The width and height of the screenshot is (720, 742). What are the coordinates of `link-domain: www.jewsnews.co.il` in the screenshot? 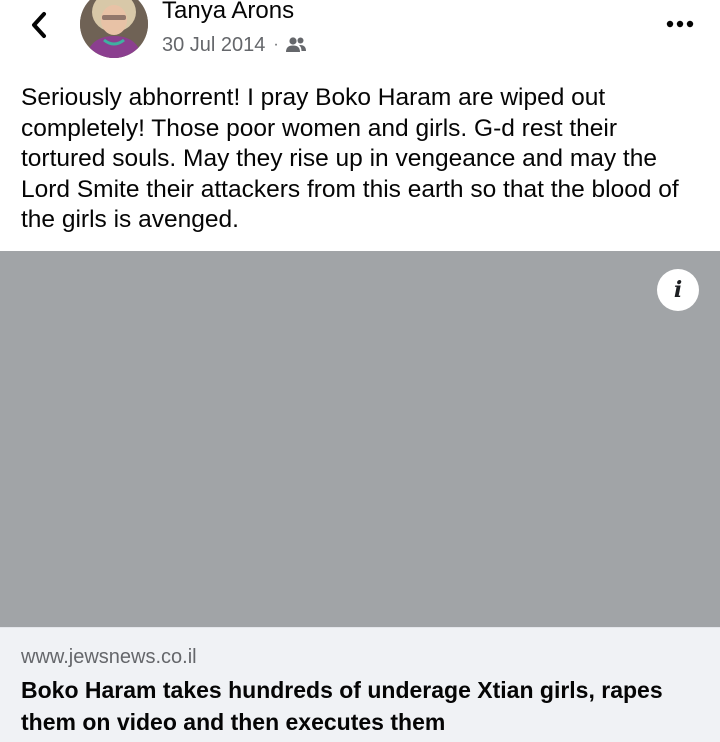 It's located at (109, 657).